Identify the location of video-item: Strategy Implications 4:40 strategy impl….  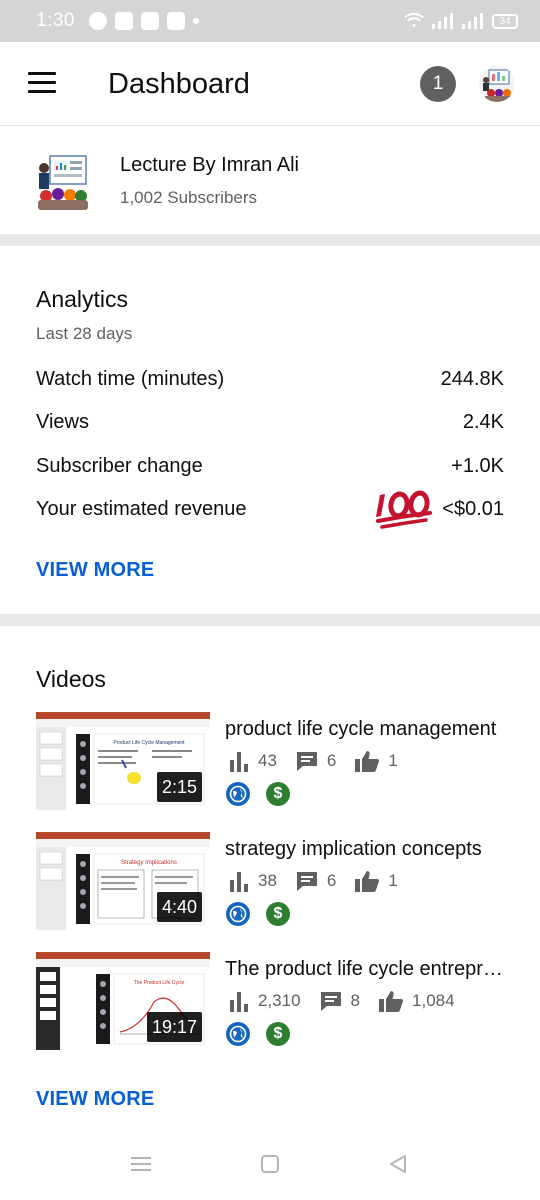
(276, 881).